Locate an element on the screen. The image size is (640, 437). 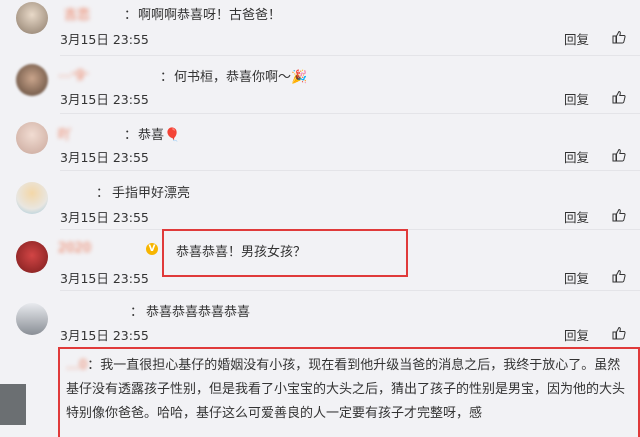
comment-item: ： 手指甲好漂亮 3月15日 23:55 回复 is located at coordinates (320, 201).